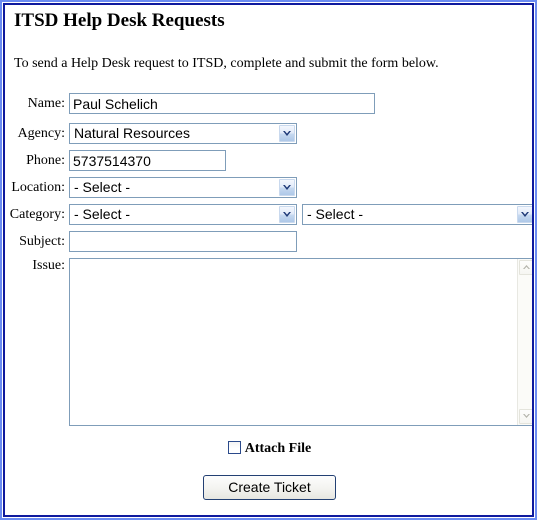 Image resolution: width=537 pixels, height=520 pixels. I want to click on category-select: - Select -, so click(183, 214).